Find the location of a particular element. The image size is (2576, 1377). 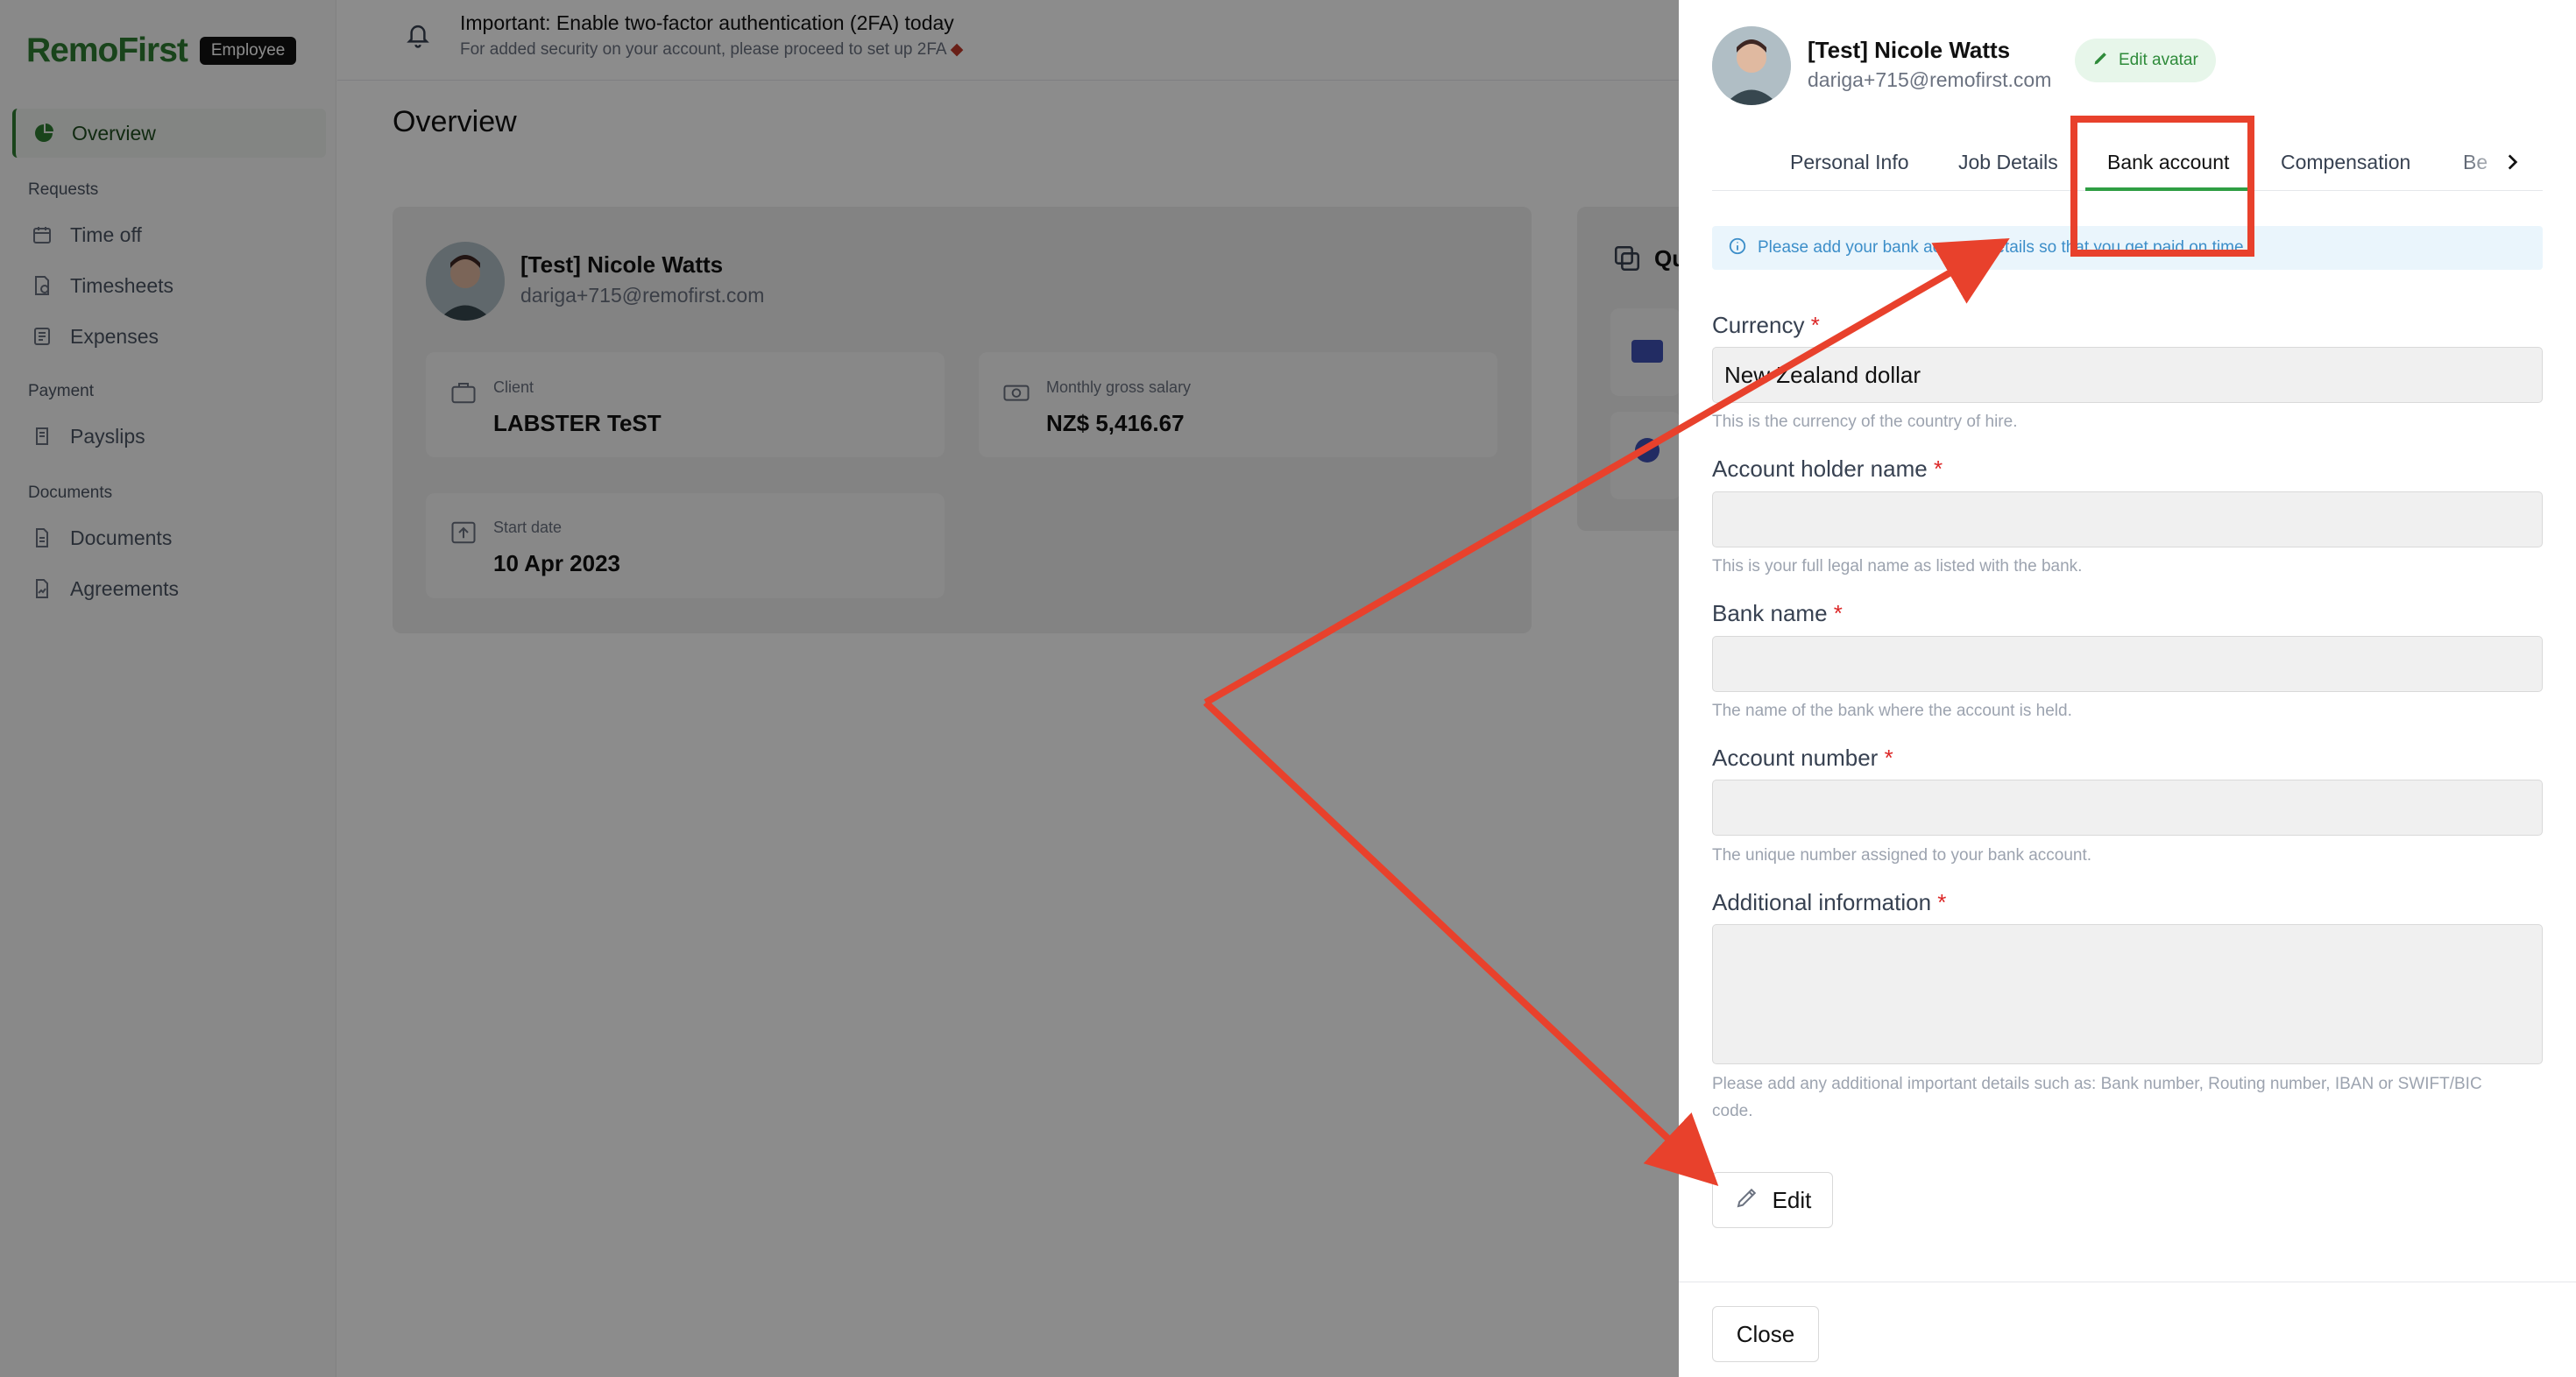

drawer-name: [Test] Nicole Watts is located at coordinates (1909, 50).